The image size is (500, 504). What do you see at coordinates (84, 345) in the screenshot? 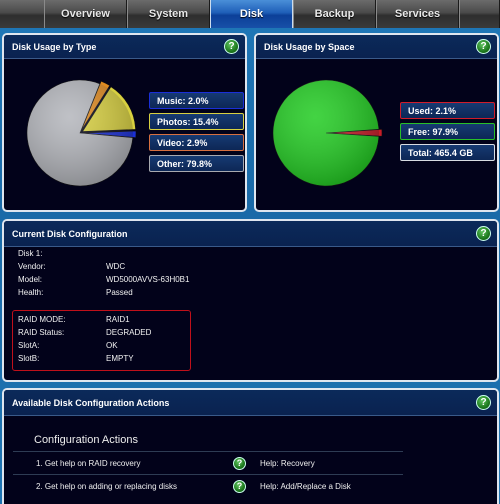
I see `raid-row-slota: SlotA: OK` at bounding box center [84, 345].